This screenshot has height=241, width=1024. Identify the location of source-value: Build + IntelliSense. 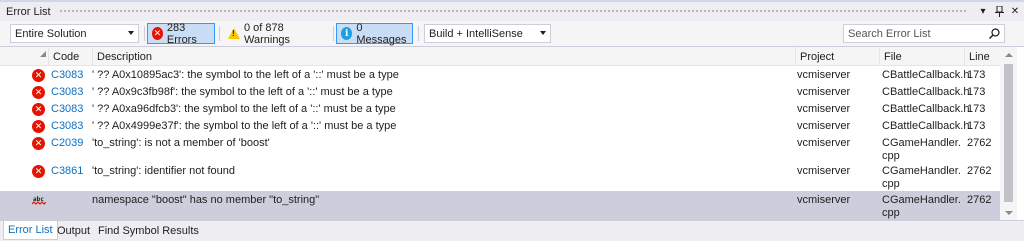
(476, 33).